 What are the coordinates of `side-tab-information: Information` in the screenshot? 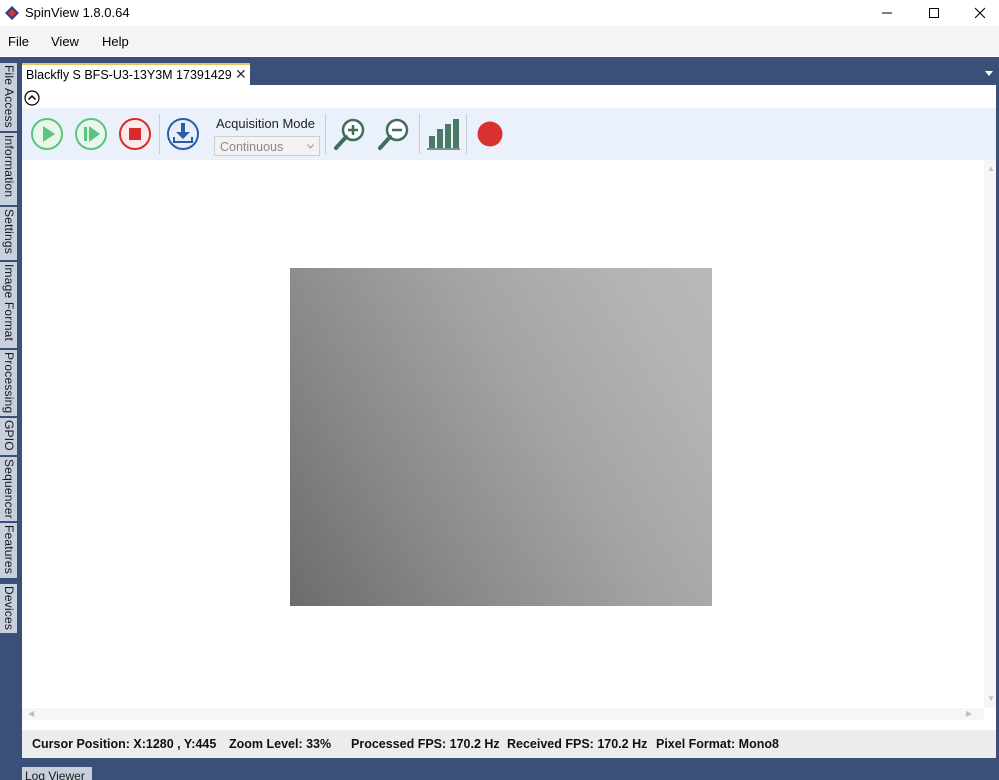 It's located at (8, 169).